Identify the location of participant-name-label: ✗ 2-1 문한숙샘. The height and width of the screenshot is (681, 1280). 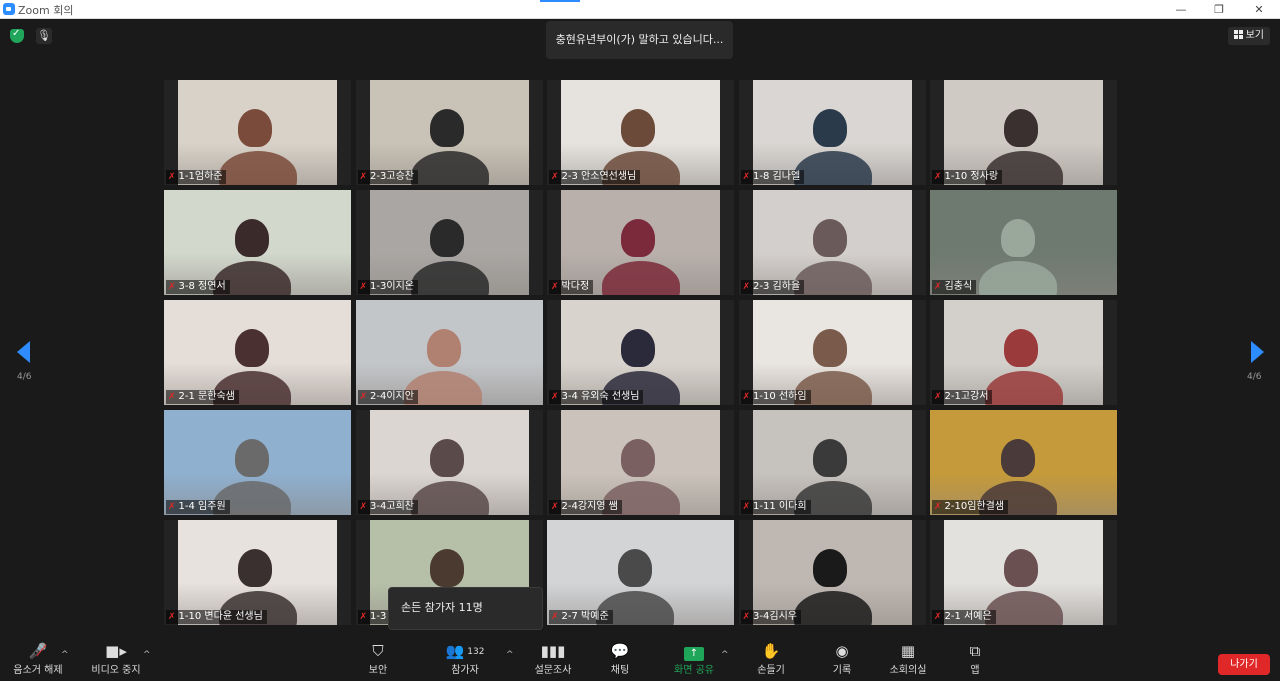
(202, 397).